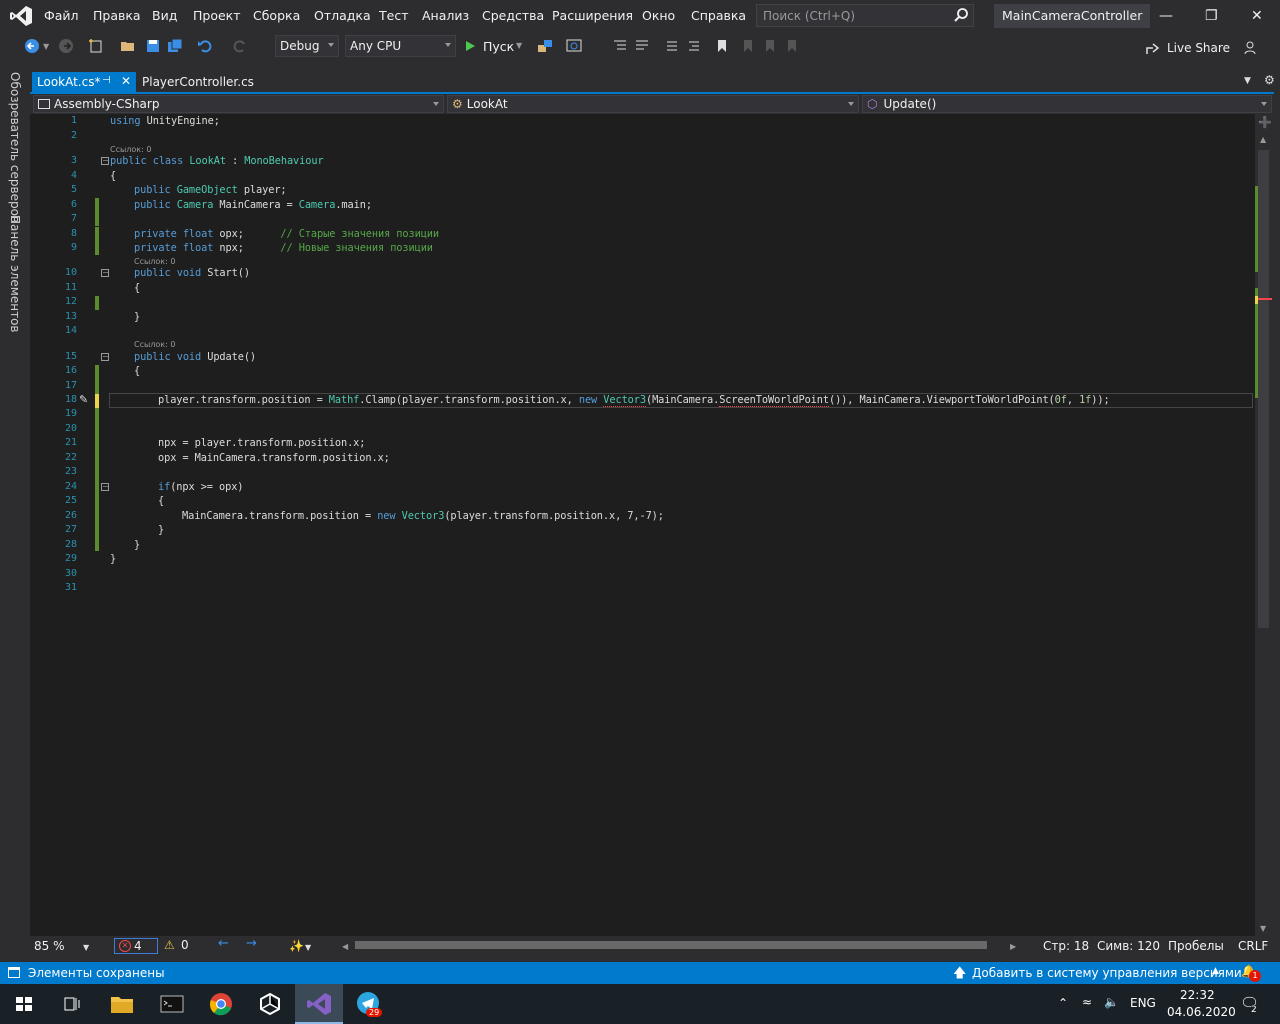 This screenshot has height=1024, width=1280. Describe the element at coordinates (445, 15) in the screenshot. I see `menu-analyze: Анализ` at that location.